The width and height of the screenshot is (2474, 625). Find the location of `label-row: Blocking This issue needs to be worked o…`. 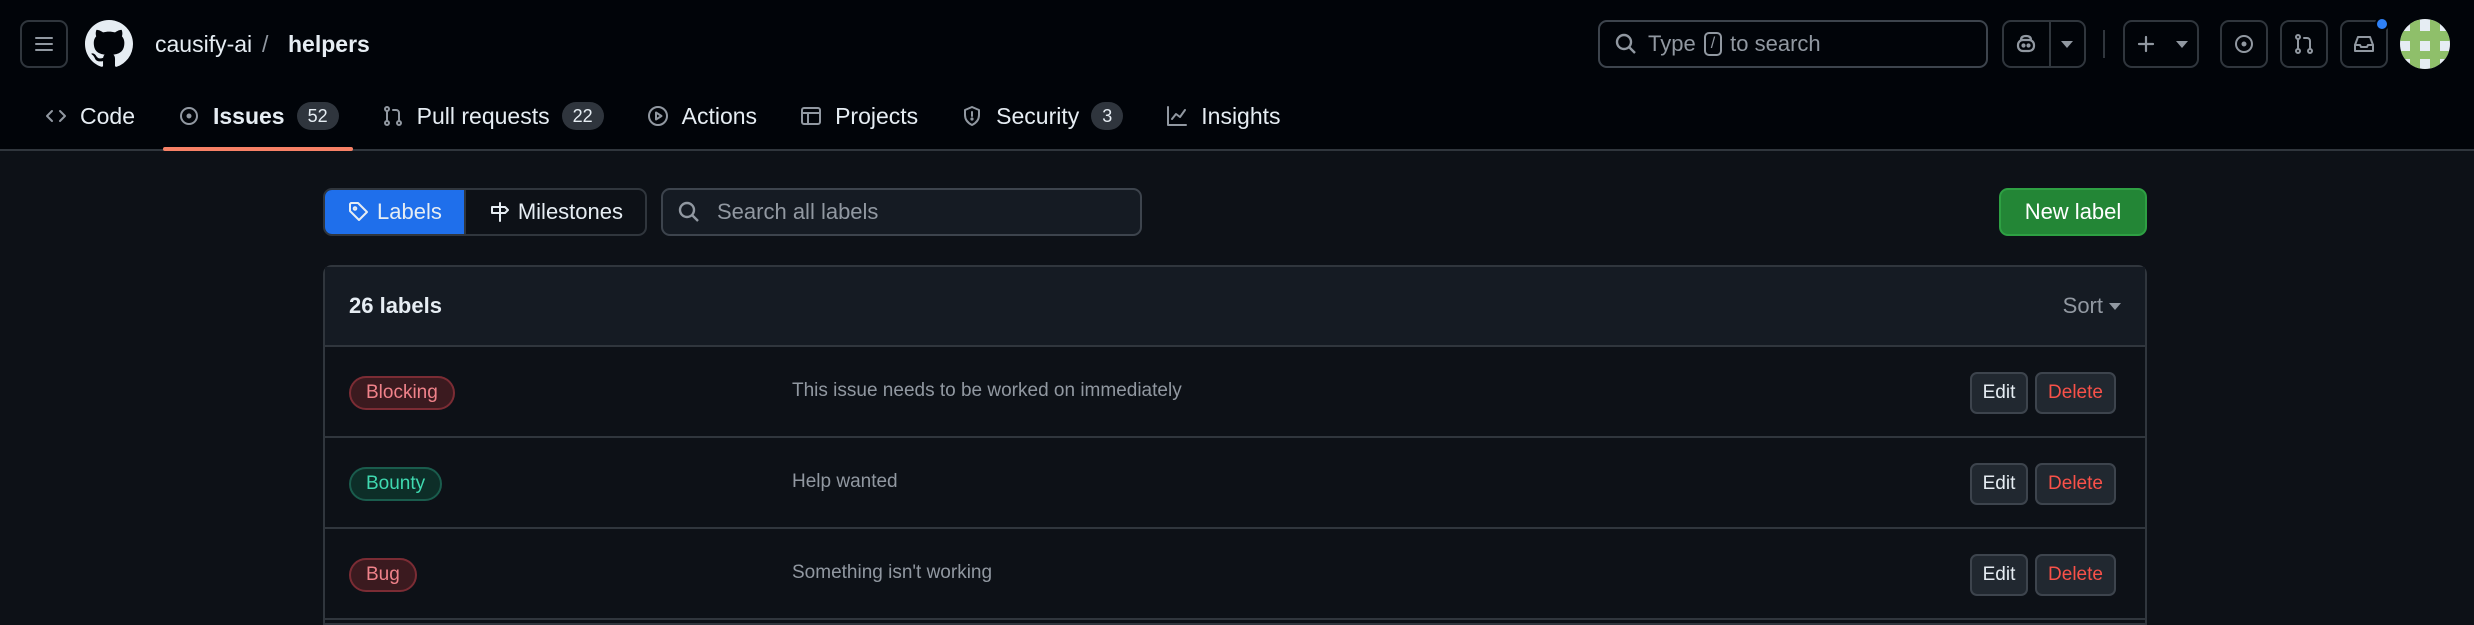

label-row: Blocking This issue needs to be worked o… is located at coordinates (1235, 392).